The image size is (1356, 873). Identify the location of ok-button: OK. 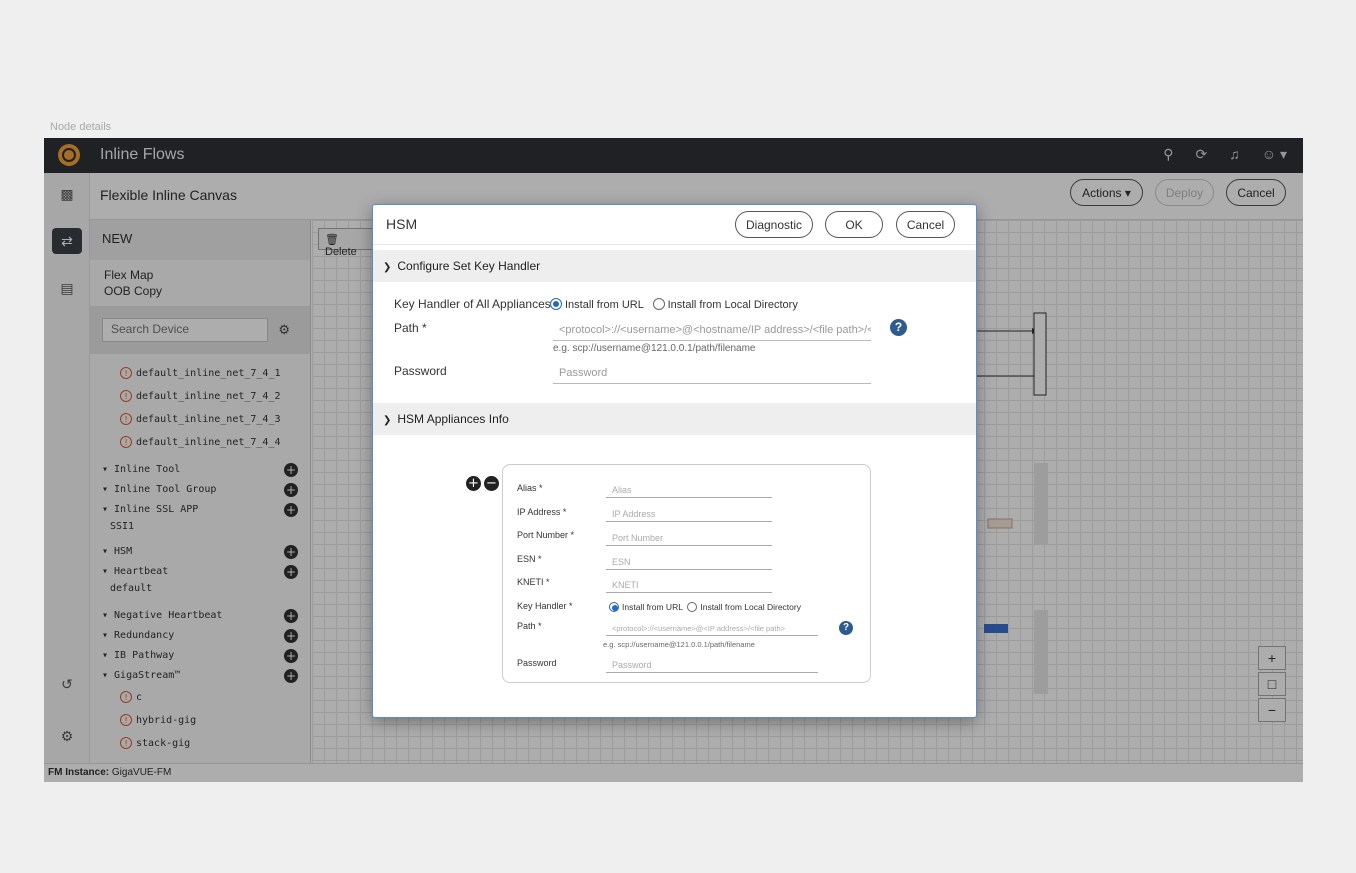
(854, 224).